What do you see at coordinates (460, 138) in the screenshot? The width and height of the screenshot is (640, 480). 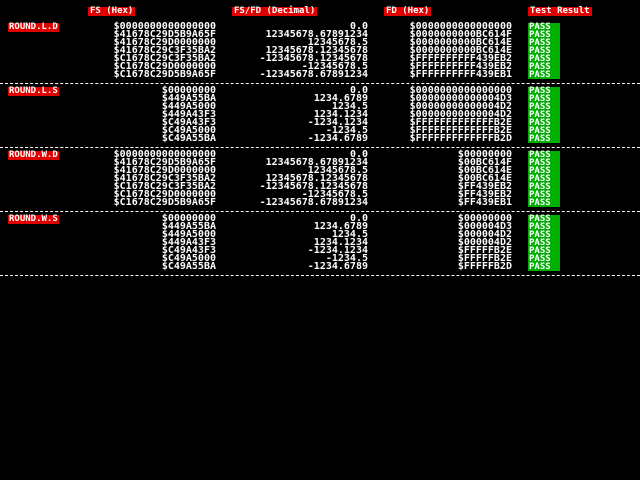 I see `fd-hex-cell: $FFFFFFFFFFFFFB2D` at bounding box center [460, 138].